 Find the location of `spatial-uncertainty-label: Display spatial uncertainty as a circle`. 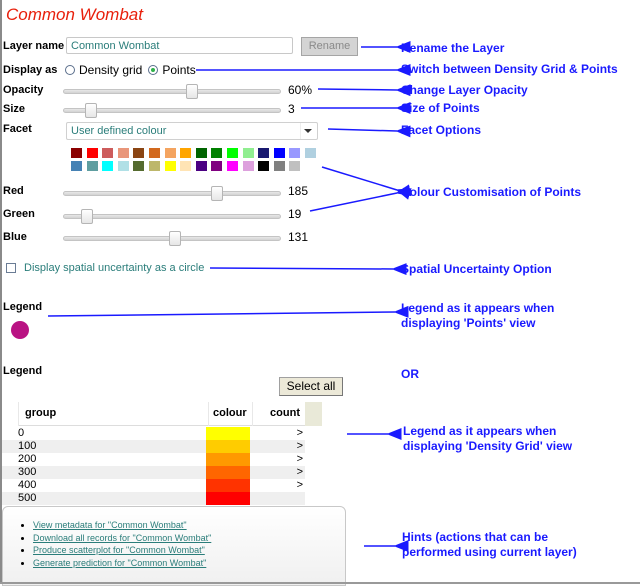

spatial-uncertainty-label: Display spatial uncertainty as a circle is located at coordinates (114, 268).